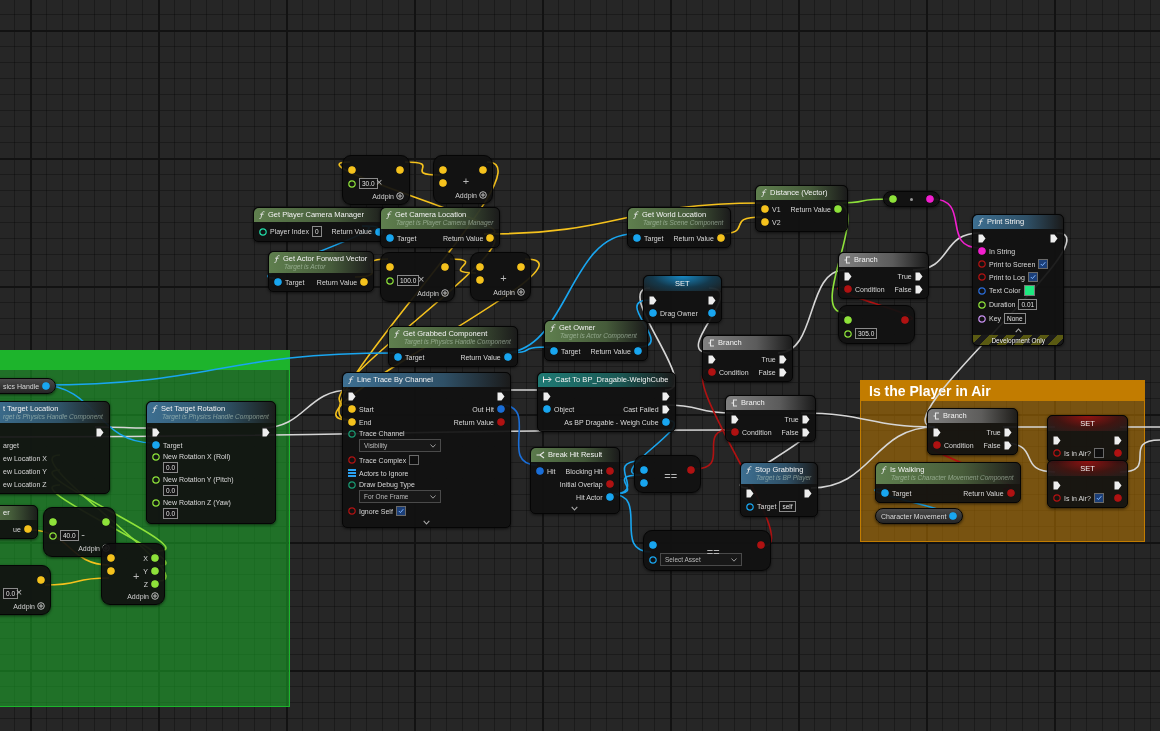 Image resolution: width=1160 pixels, height=731 pixels. Describe the element at coordinates (540, 454) in the screenshot. I see `split-icon` at that location.